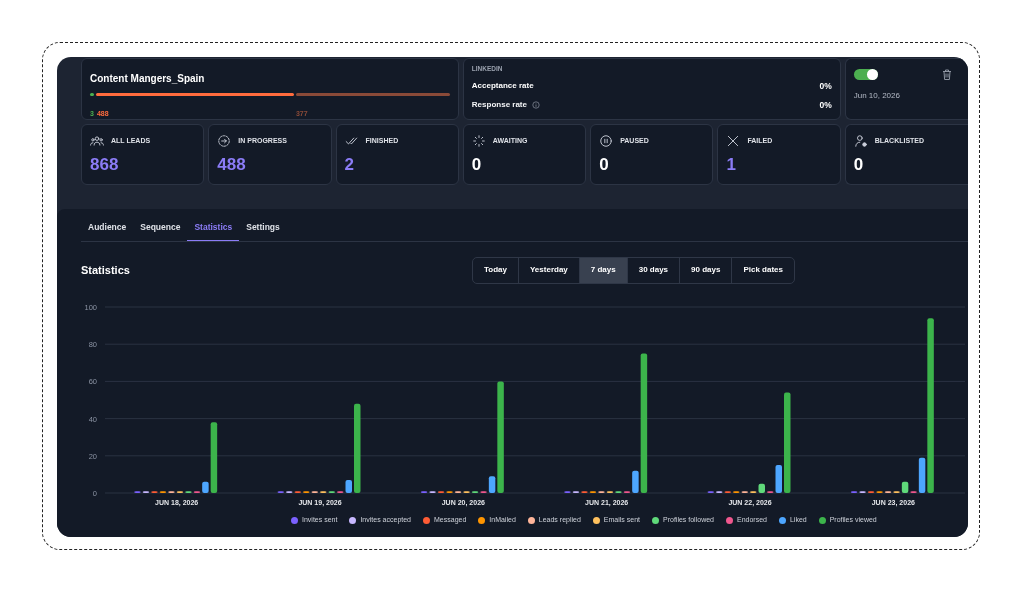 The height and width of the screenshot is (594, 1024). Describe the element at coordinates (105, 165) in the screenshot. I see `stat-value: 868` at that location.